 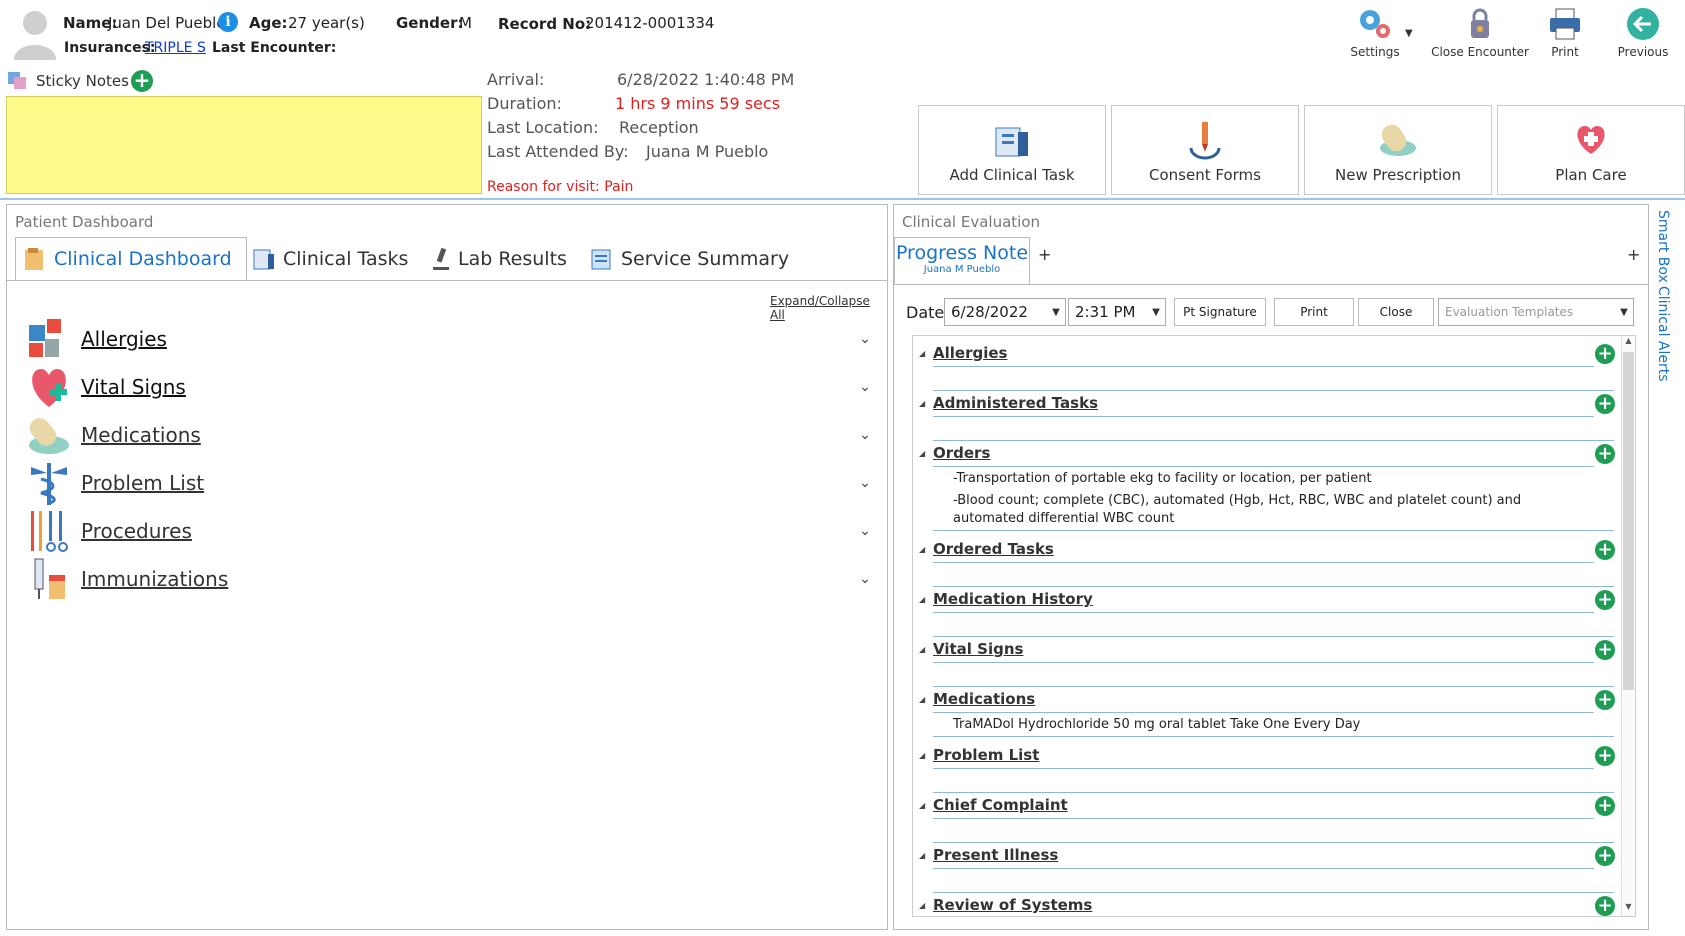 I want to click on scroll-down-icon: ▼, so click(x=1628, y=909).